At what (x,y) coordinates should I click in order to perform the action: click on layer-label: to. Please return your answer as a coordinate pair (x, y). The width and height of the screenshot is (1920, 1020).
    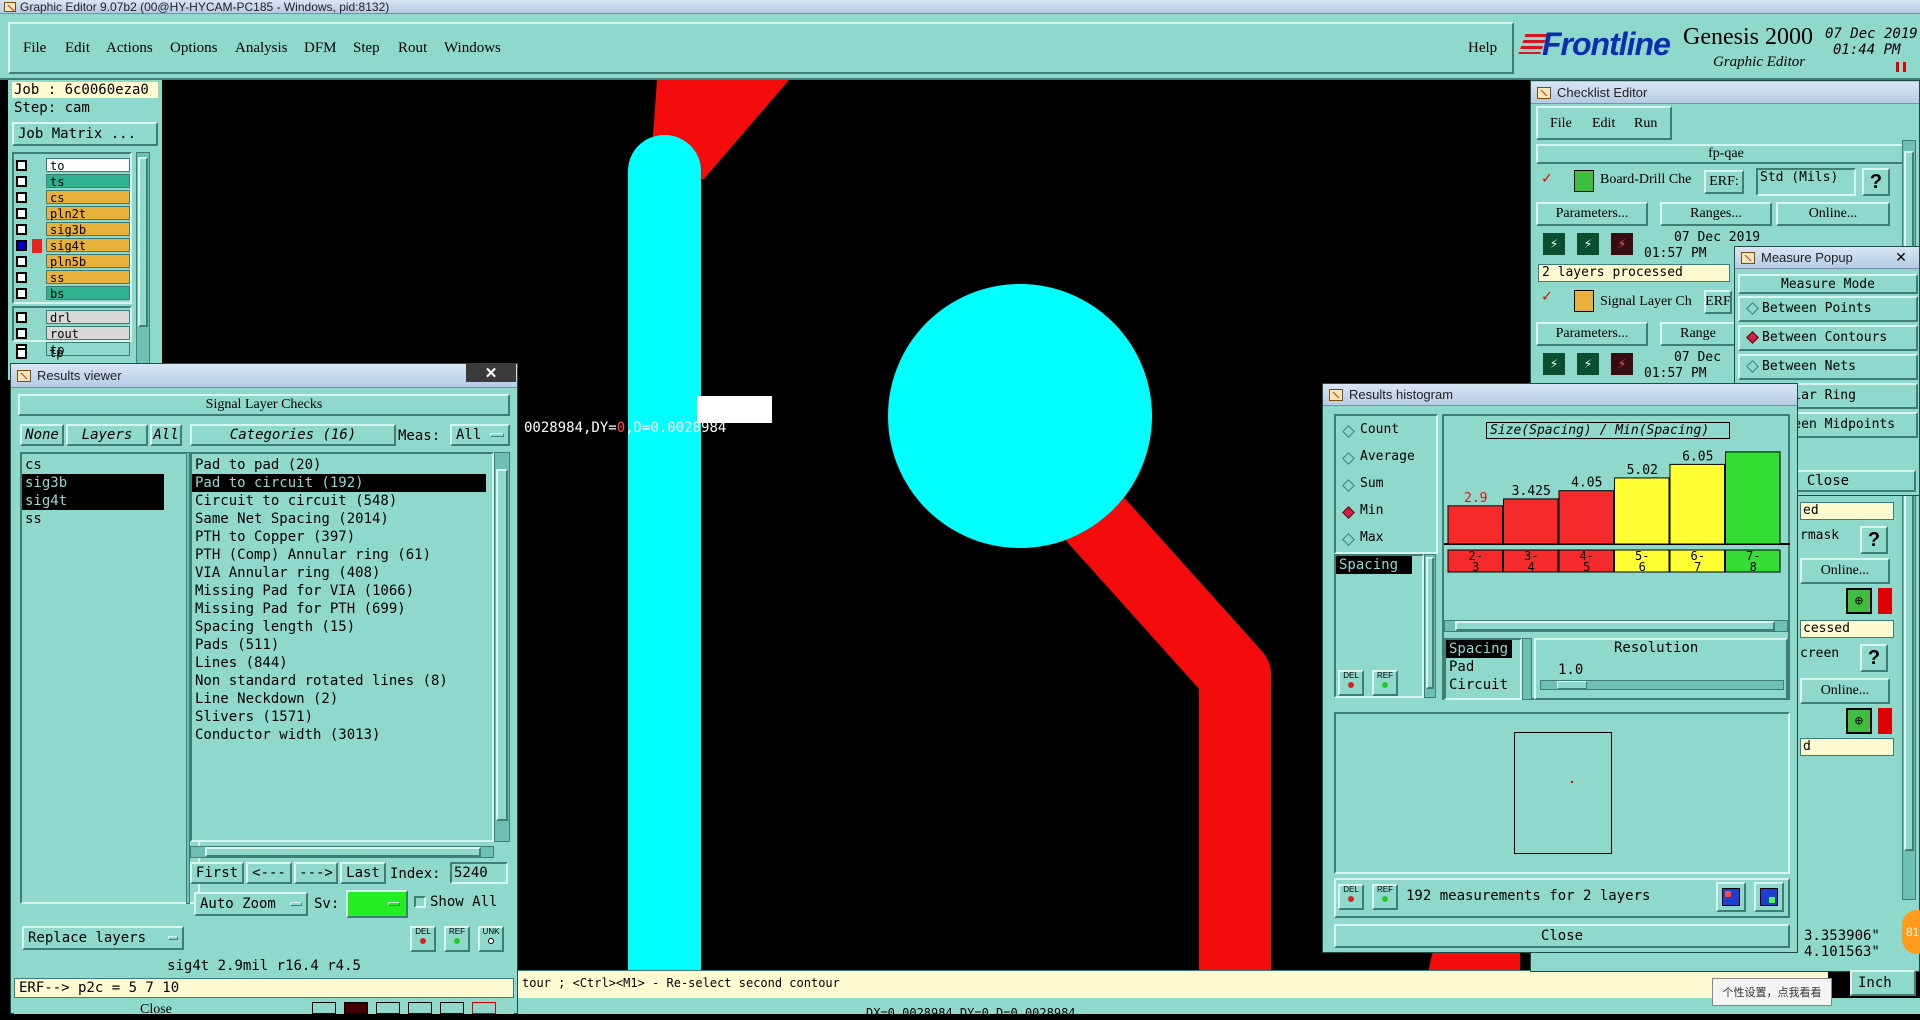
    Looking at the image, I should click on (88, 165).